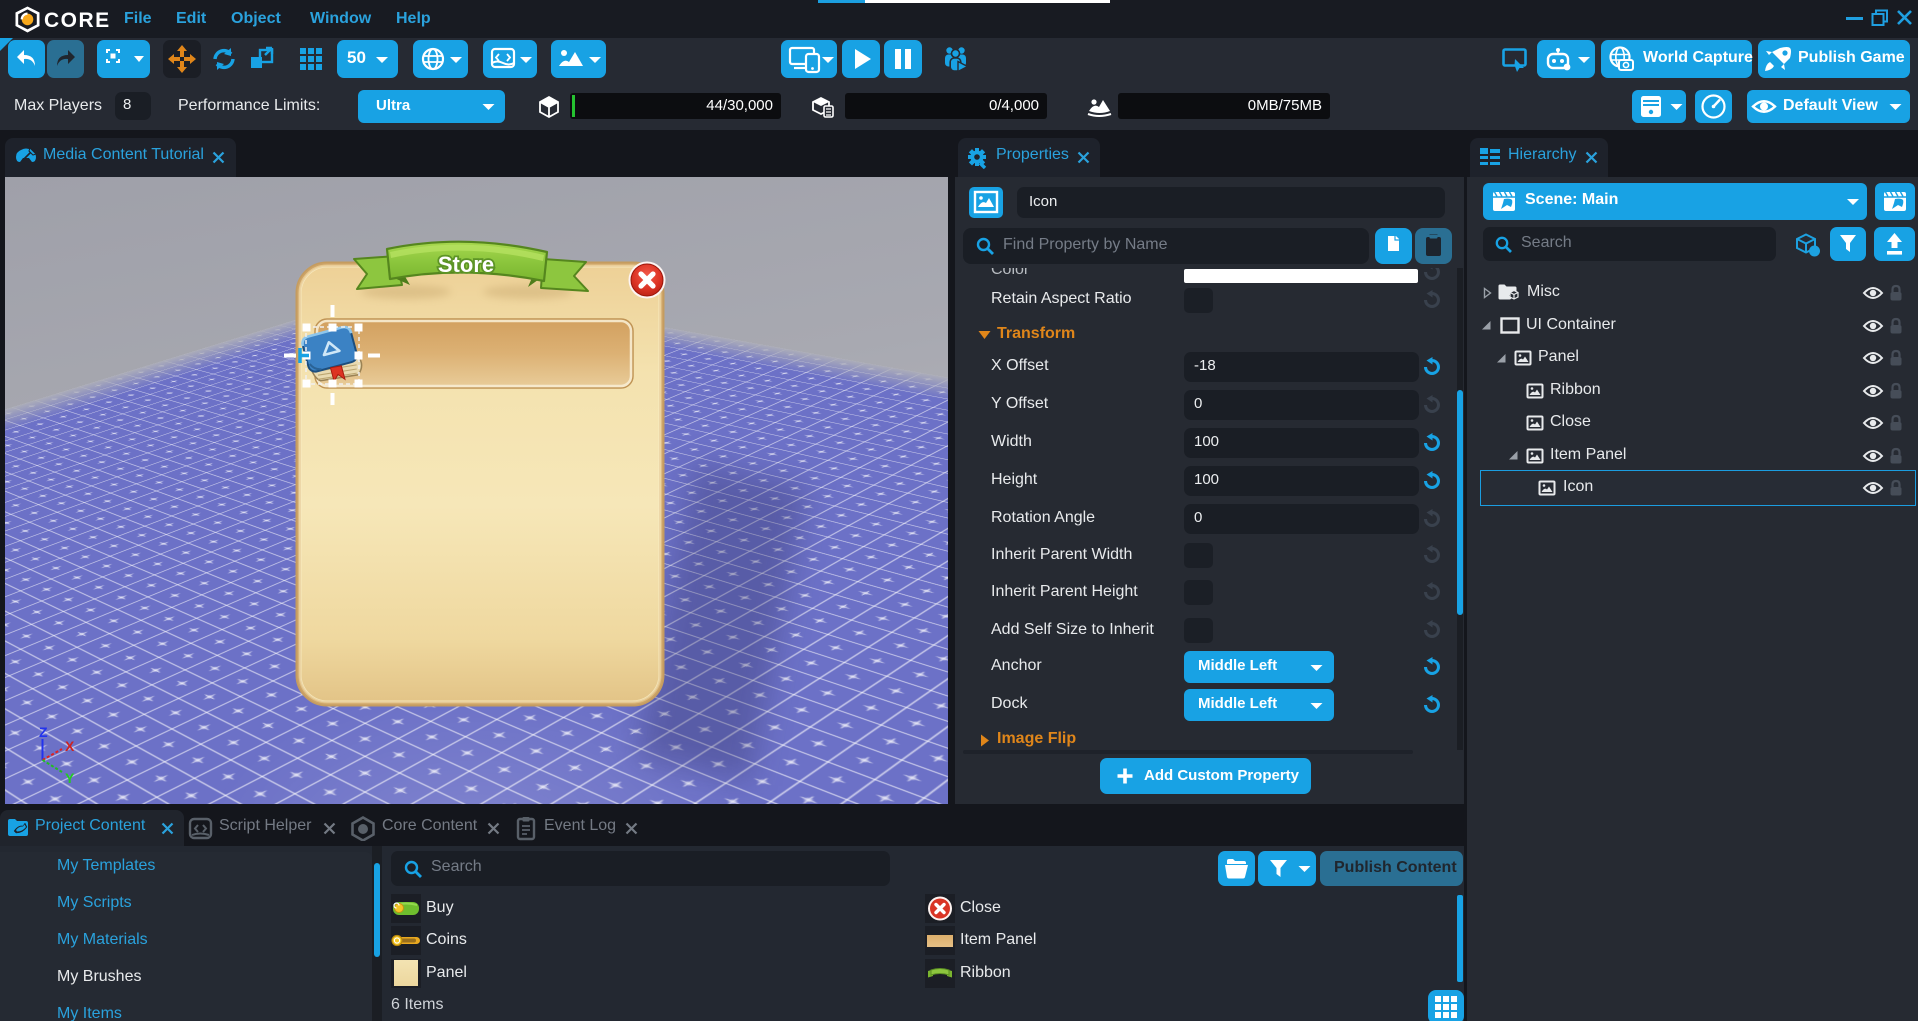  Describe the element at coordinates (466, 264) in the screenshot. I see `svg-text: Store` at that location.